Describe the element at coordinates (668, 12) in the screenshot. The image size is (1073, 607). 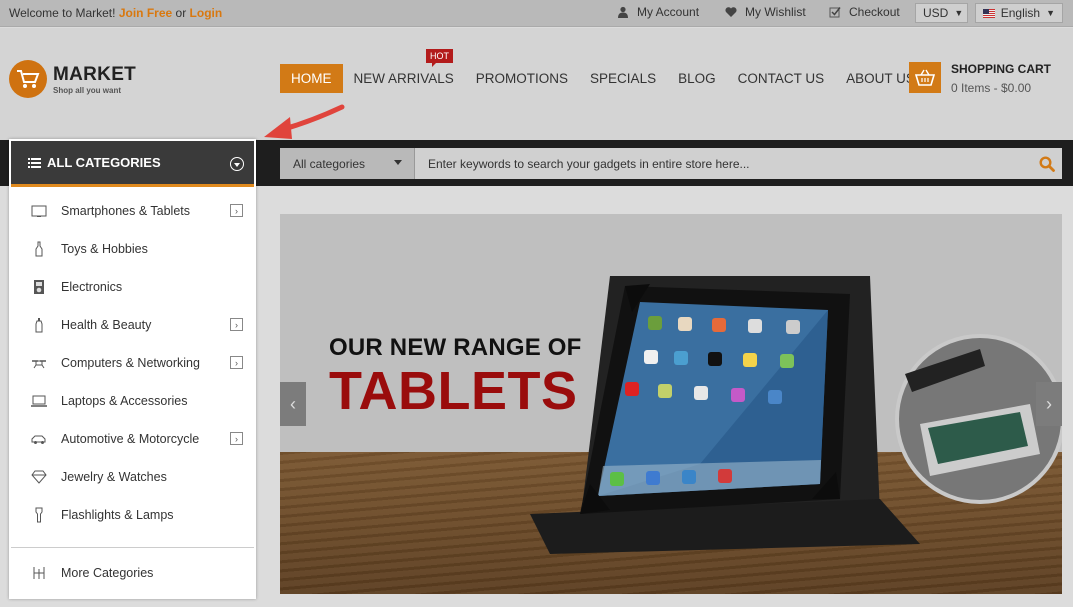
I see `my-account-label: My Account` at that location.